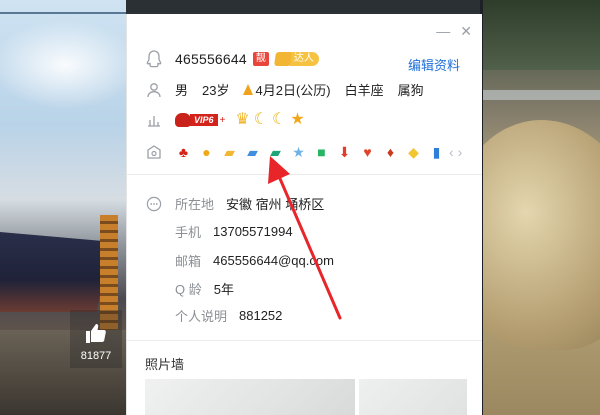  Describe the element at coordinates (344, 152) in the screenshot. I see `down-arrow-medal-icon: ⬇` at that location.